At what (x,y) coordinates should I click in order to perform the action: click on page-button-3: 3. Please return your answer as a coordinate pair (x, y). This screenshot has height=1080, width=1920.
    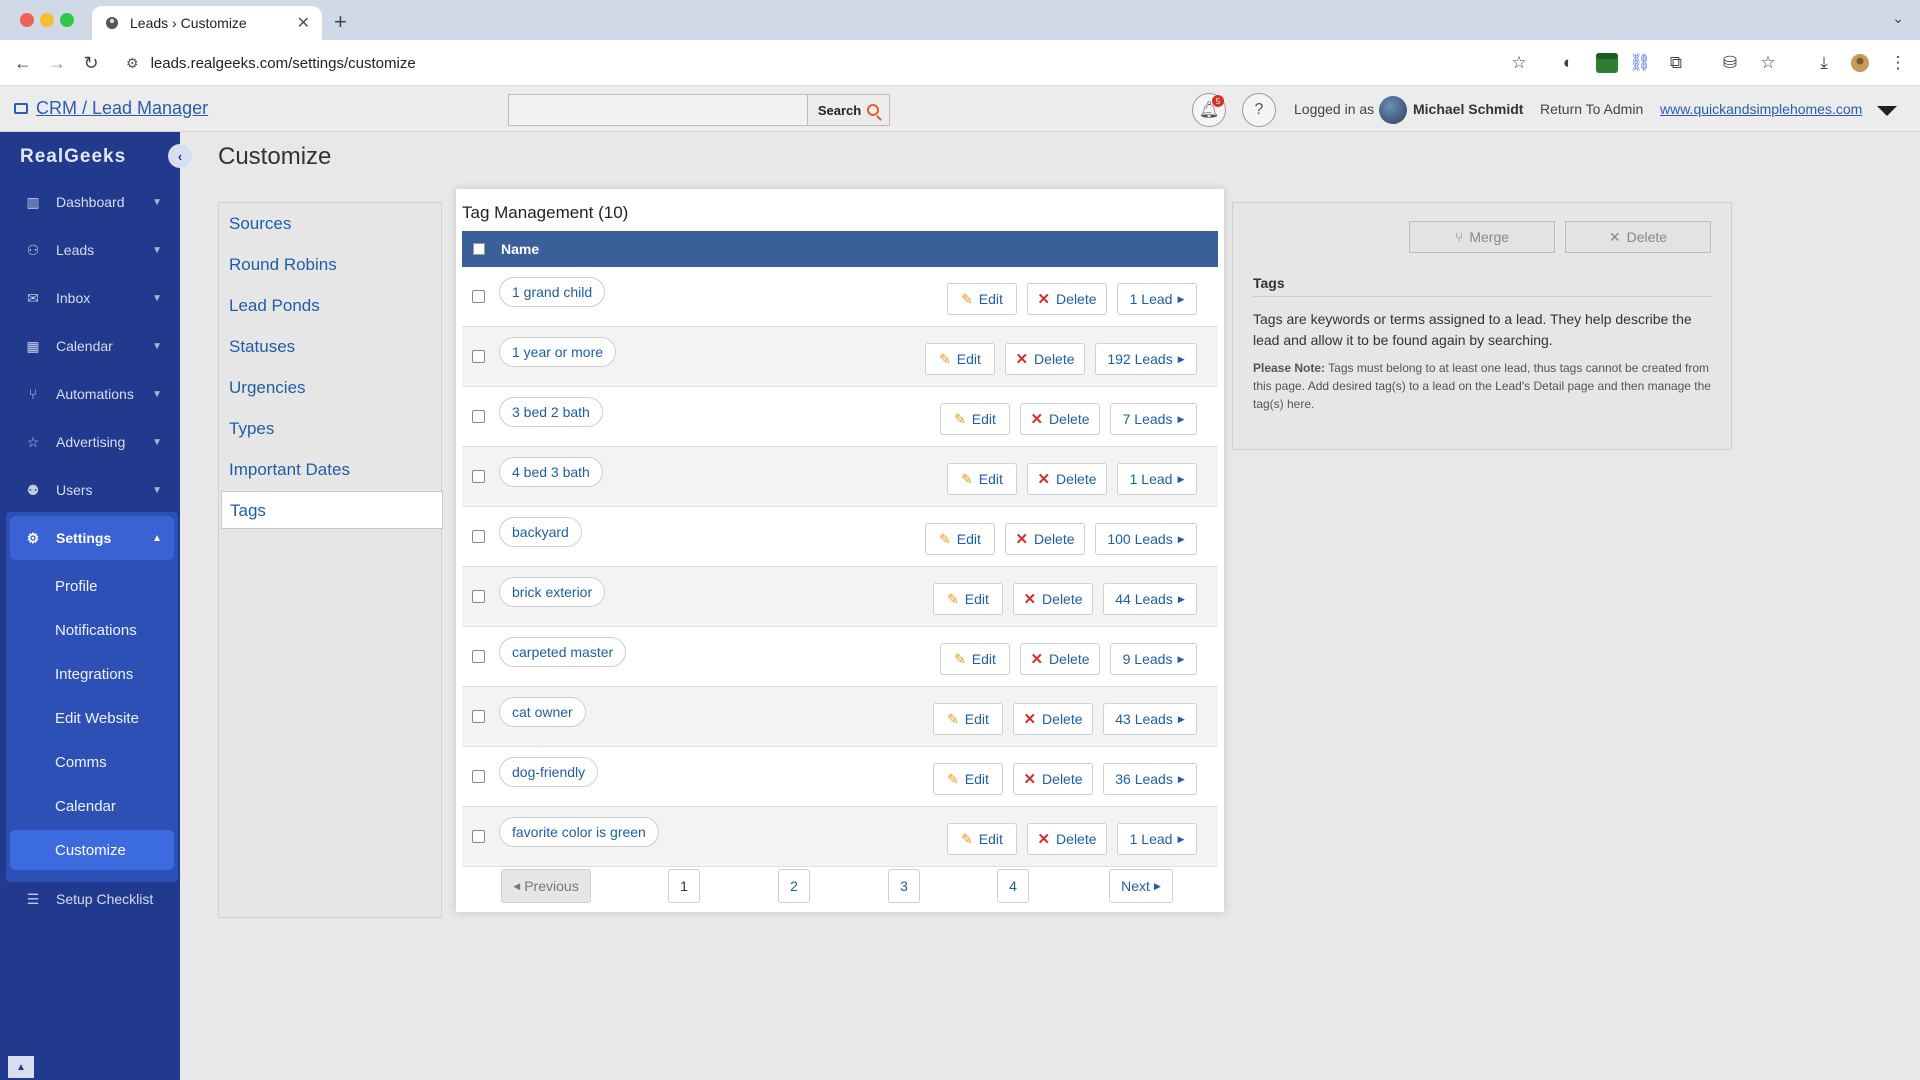
    Looking at the image, I should click on (904, 886).